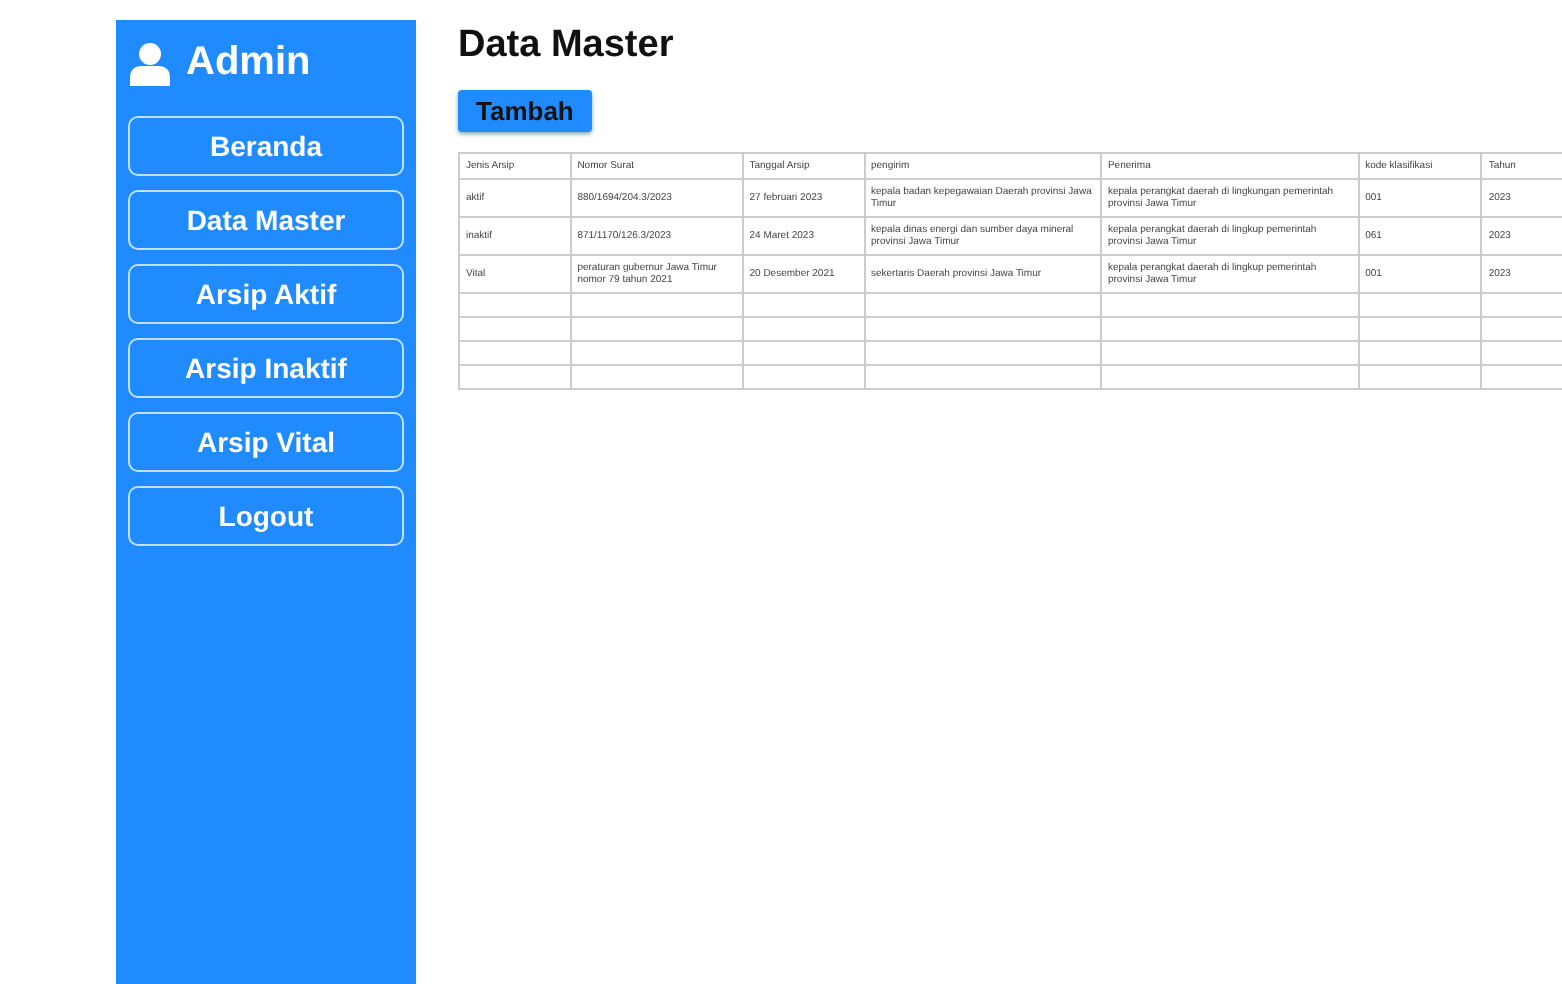  What do you see at coordinates (567, 46) in the screenshot?
I see `page-title: Data Master` at bounding box center [567, 46].